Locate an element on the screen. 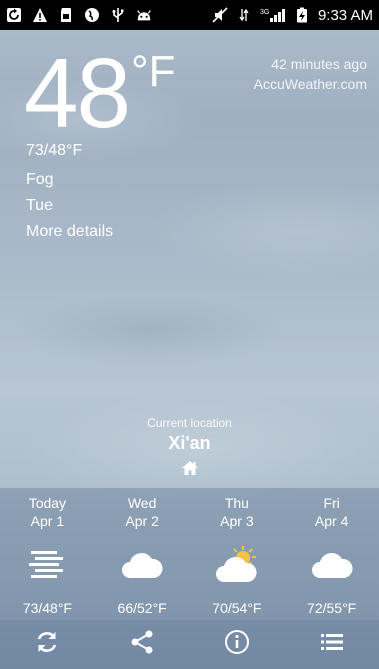 Image resolution: width=379 pixels, height=669 pixels. forecast-day: Wed Apr 2 66/52°F is located at coordinates (142, 554).